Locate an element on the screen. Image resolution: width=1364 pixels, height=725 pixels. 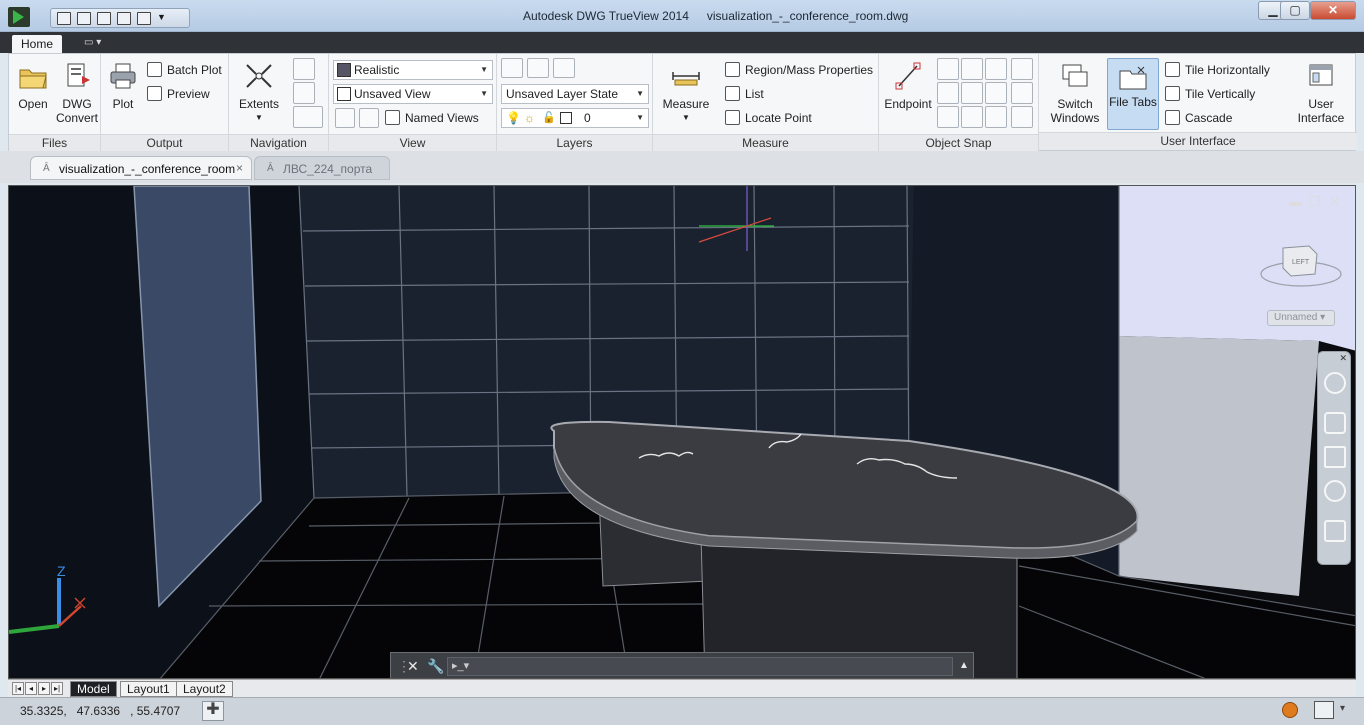
layer-color-icon is located at coordinates (566, 118).